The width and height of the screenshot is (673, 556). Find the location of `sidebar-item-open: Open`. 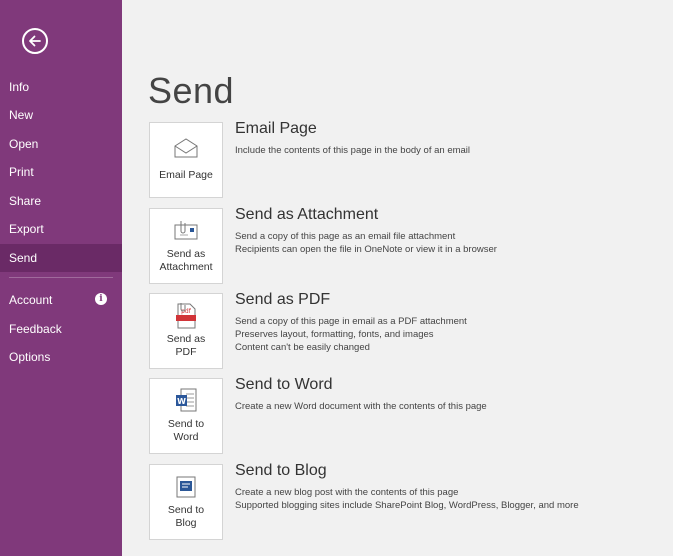

sidebar-item-open: Open is located at coordinates (61, 144).